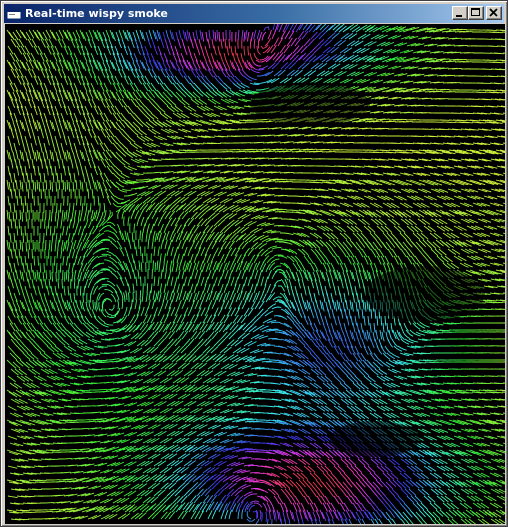  What do you see at coordinates (459, 16) in the screenshot?
I see `minimize-icon` at bounding box center [459, 16].